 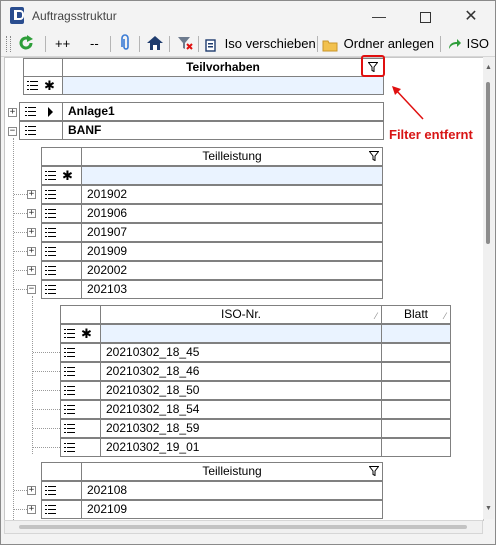 I want to click on iso-arrow-icon, so click(x=455, y=43).